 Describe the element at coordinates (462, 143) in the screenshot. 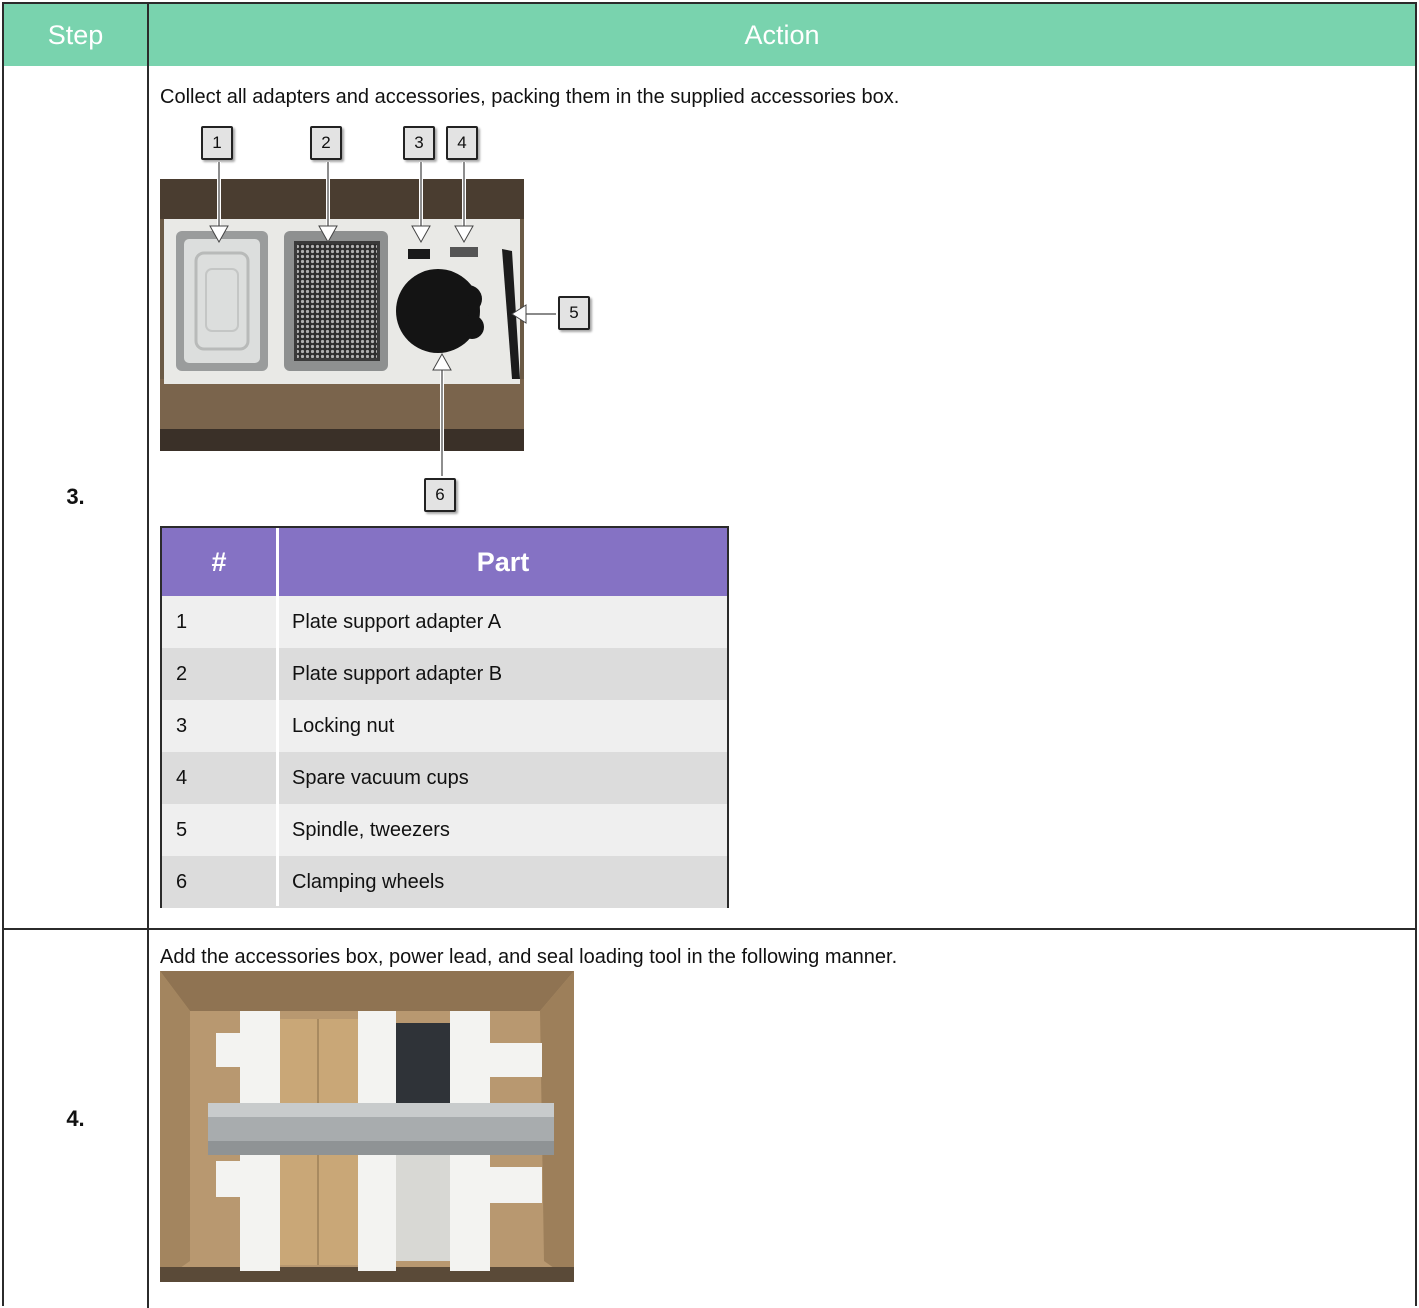

I see `callout-4: 4` at that location.